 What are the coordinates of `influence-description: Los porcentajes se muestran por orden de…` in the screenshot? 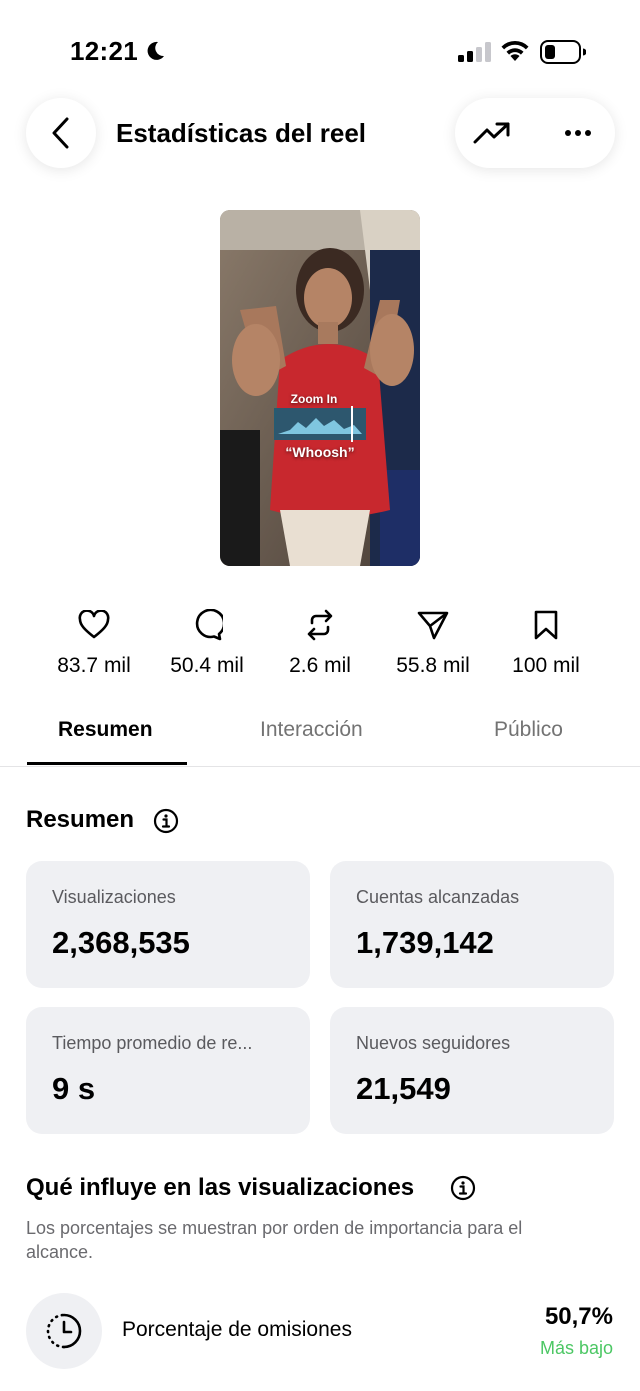 It's located at (274, 1240).